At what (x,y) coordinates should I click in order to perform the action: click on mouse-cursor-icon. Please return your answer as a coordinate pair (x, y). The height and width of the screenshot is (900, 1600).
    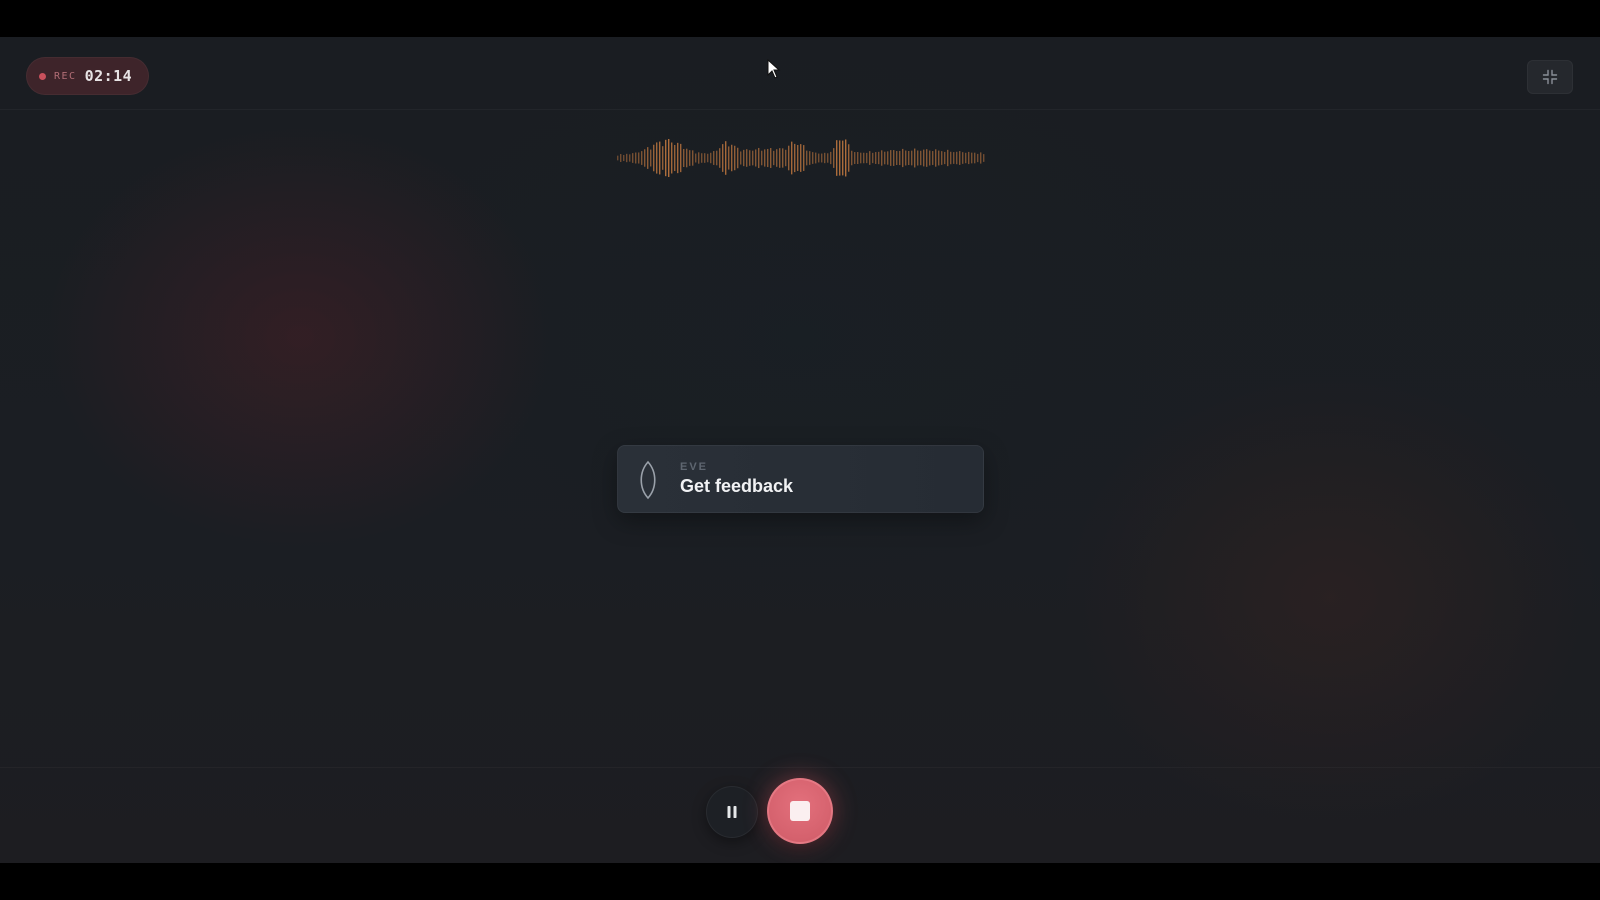
    Looking at the image, I should click on (774, 69).